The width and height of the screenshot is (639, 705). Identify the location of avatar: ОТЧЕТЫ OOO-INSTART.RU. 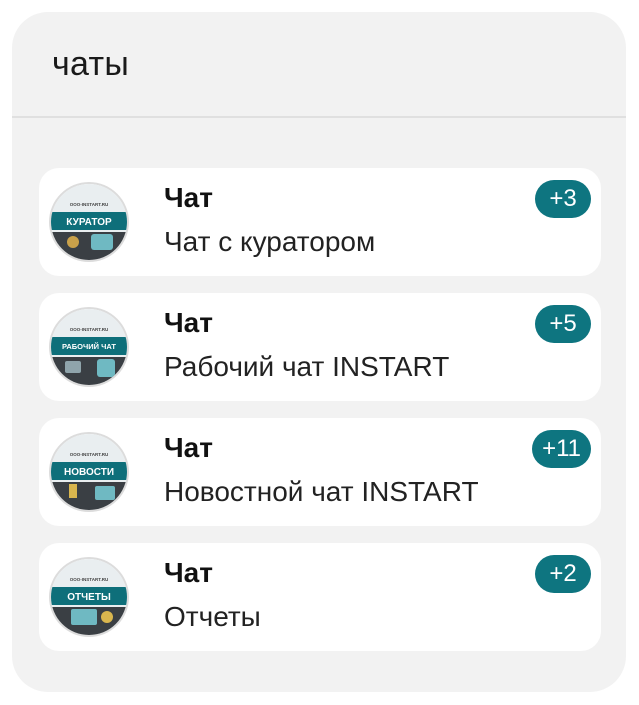
(89, 597).